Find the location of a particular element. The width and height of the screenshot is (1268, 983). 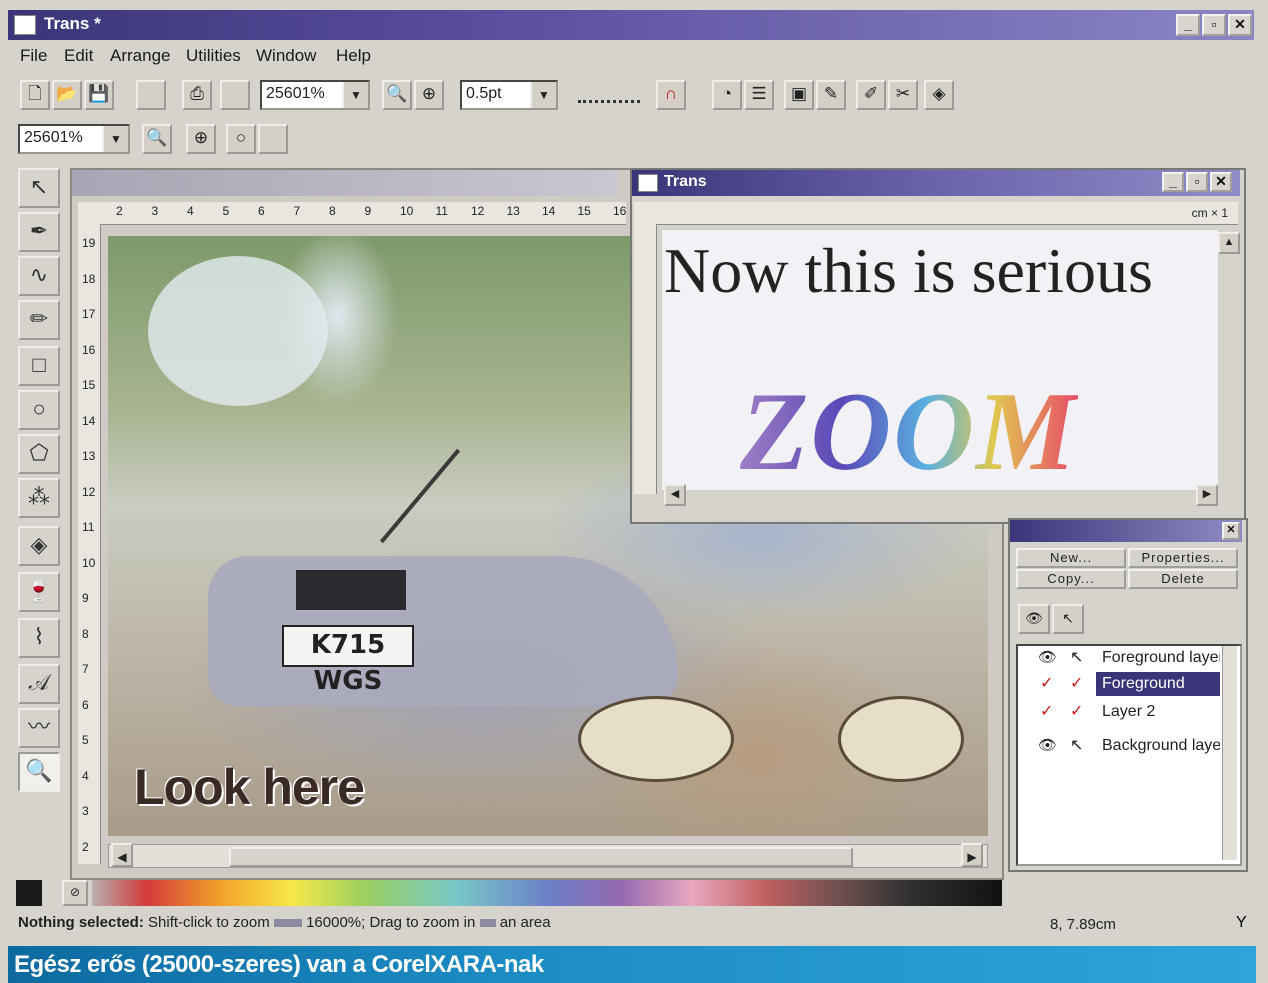

headline-text: Now this is serious is located at coordinates (940, 271).